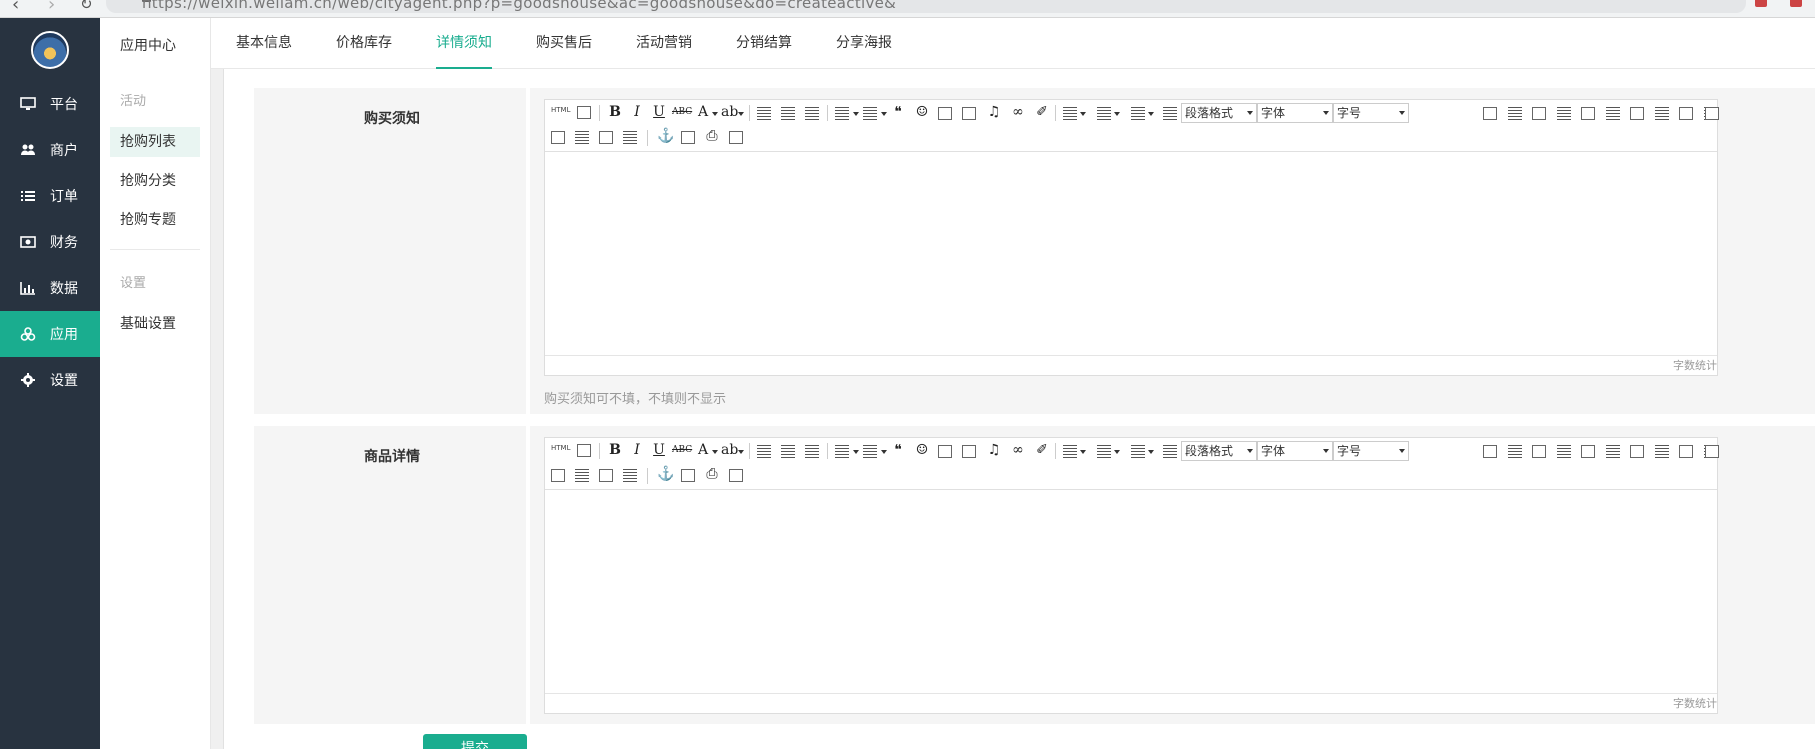 This screenshot has height=749, width=1815. Describe the element at coordinates (155, 324) in the screenshot. I see `subnav-item-basic-settings: 基础设置` at that location.